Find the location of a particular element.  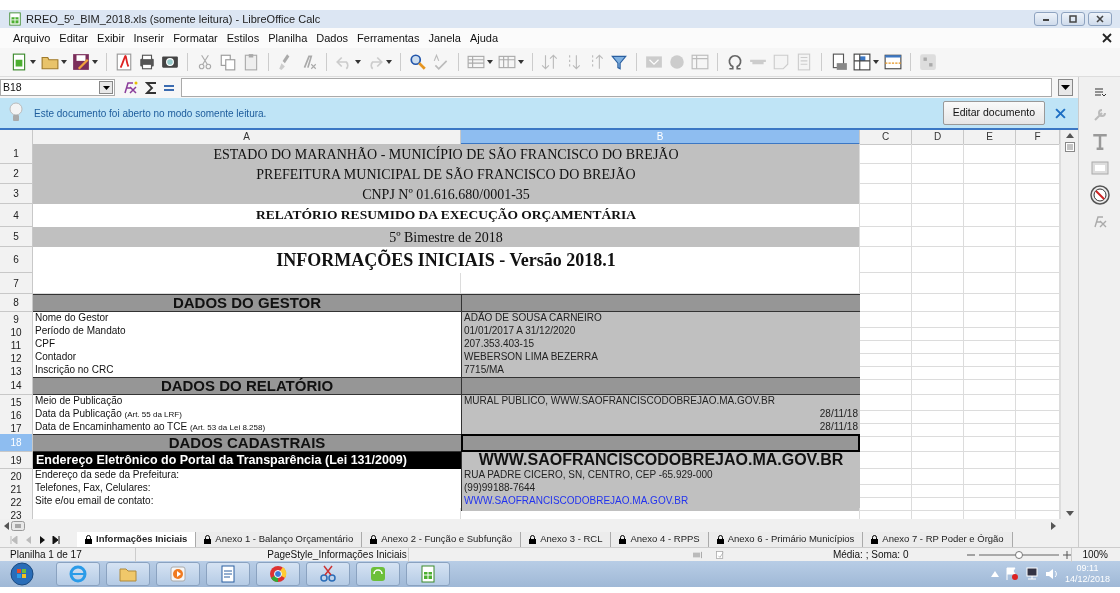

print-preview-icon is located at coordinates (170, 62).